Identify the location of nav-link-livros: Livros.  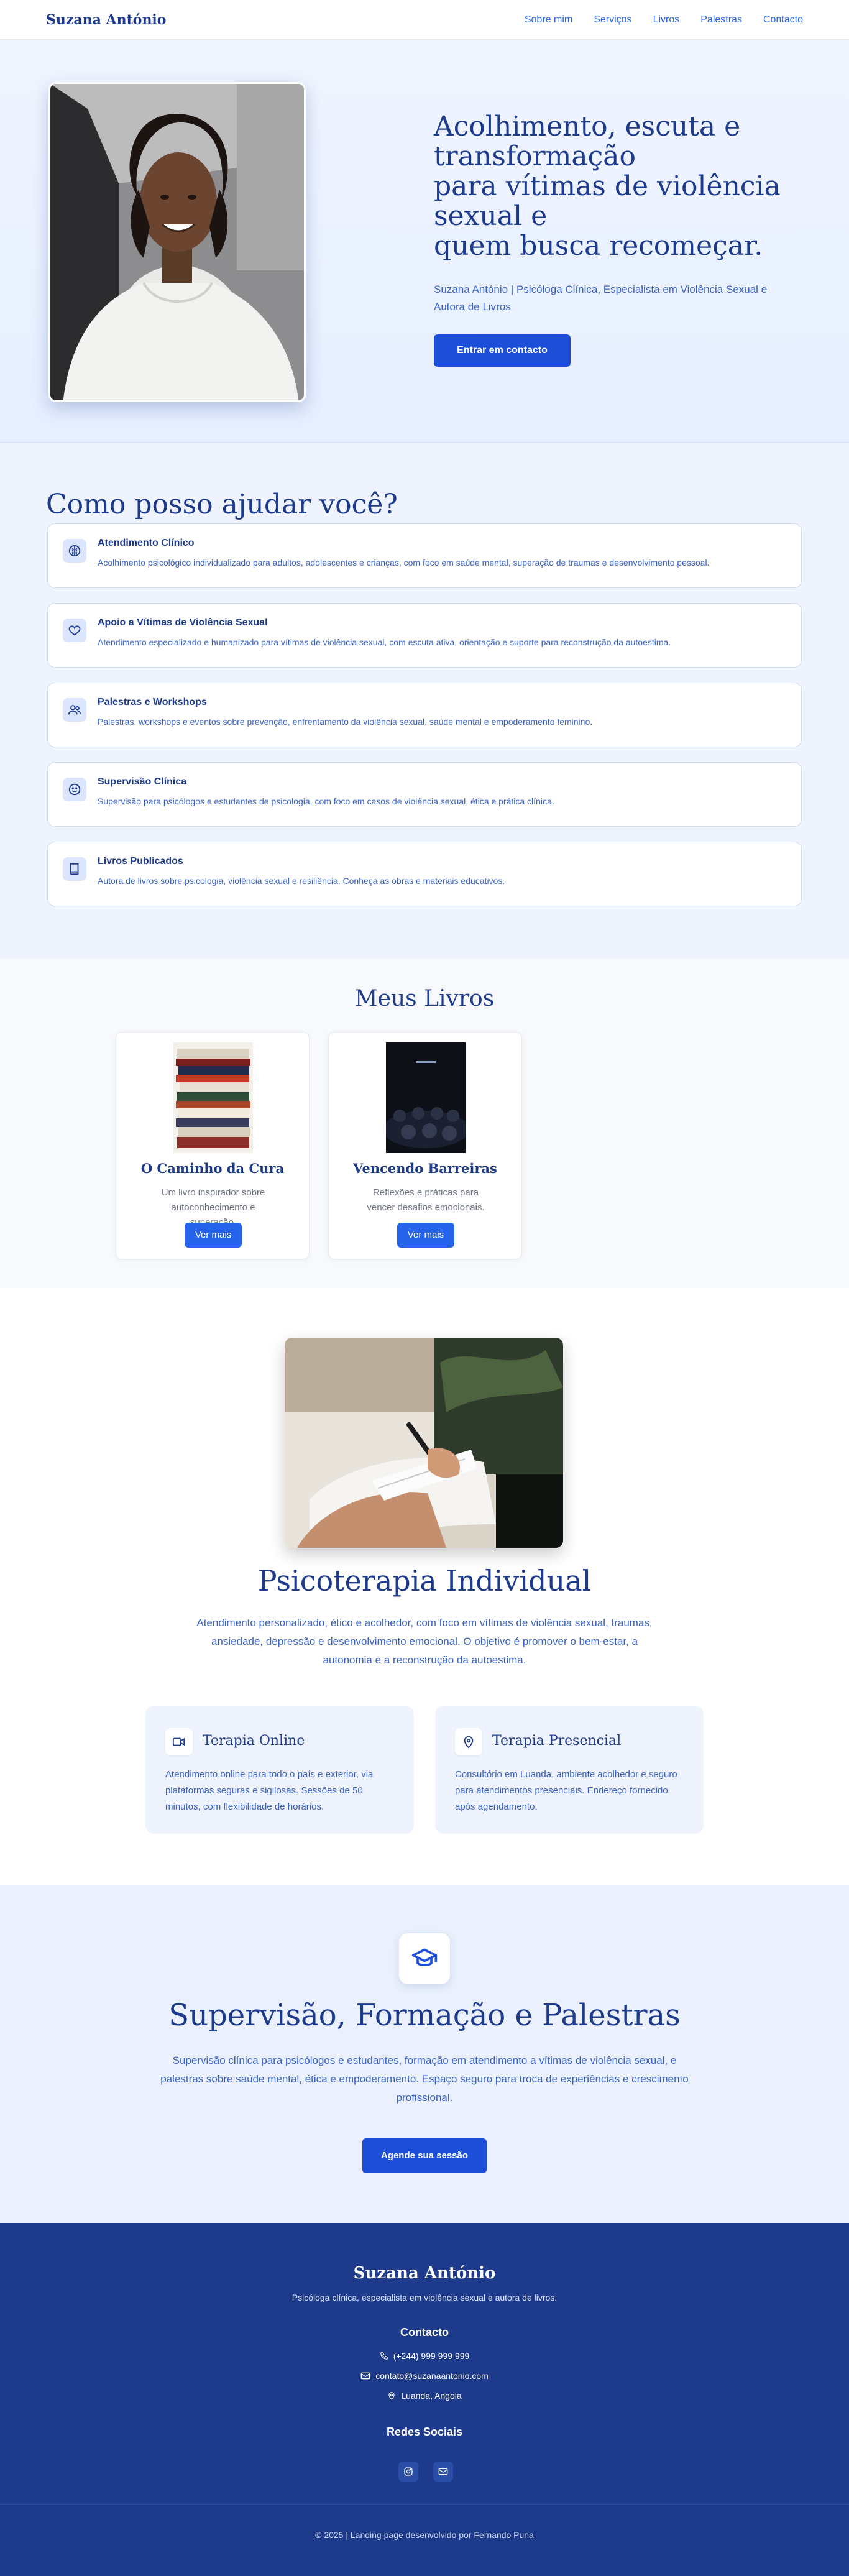
(667, 19).